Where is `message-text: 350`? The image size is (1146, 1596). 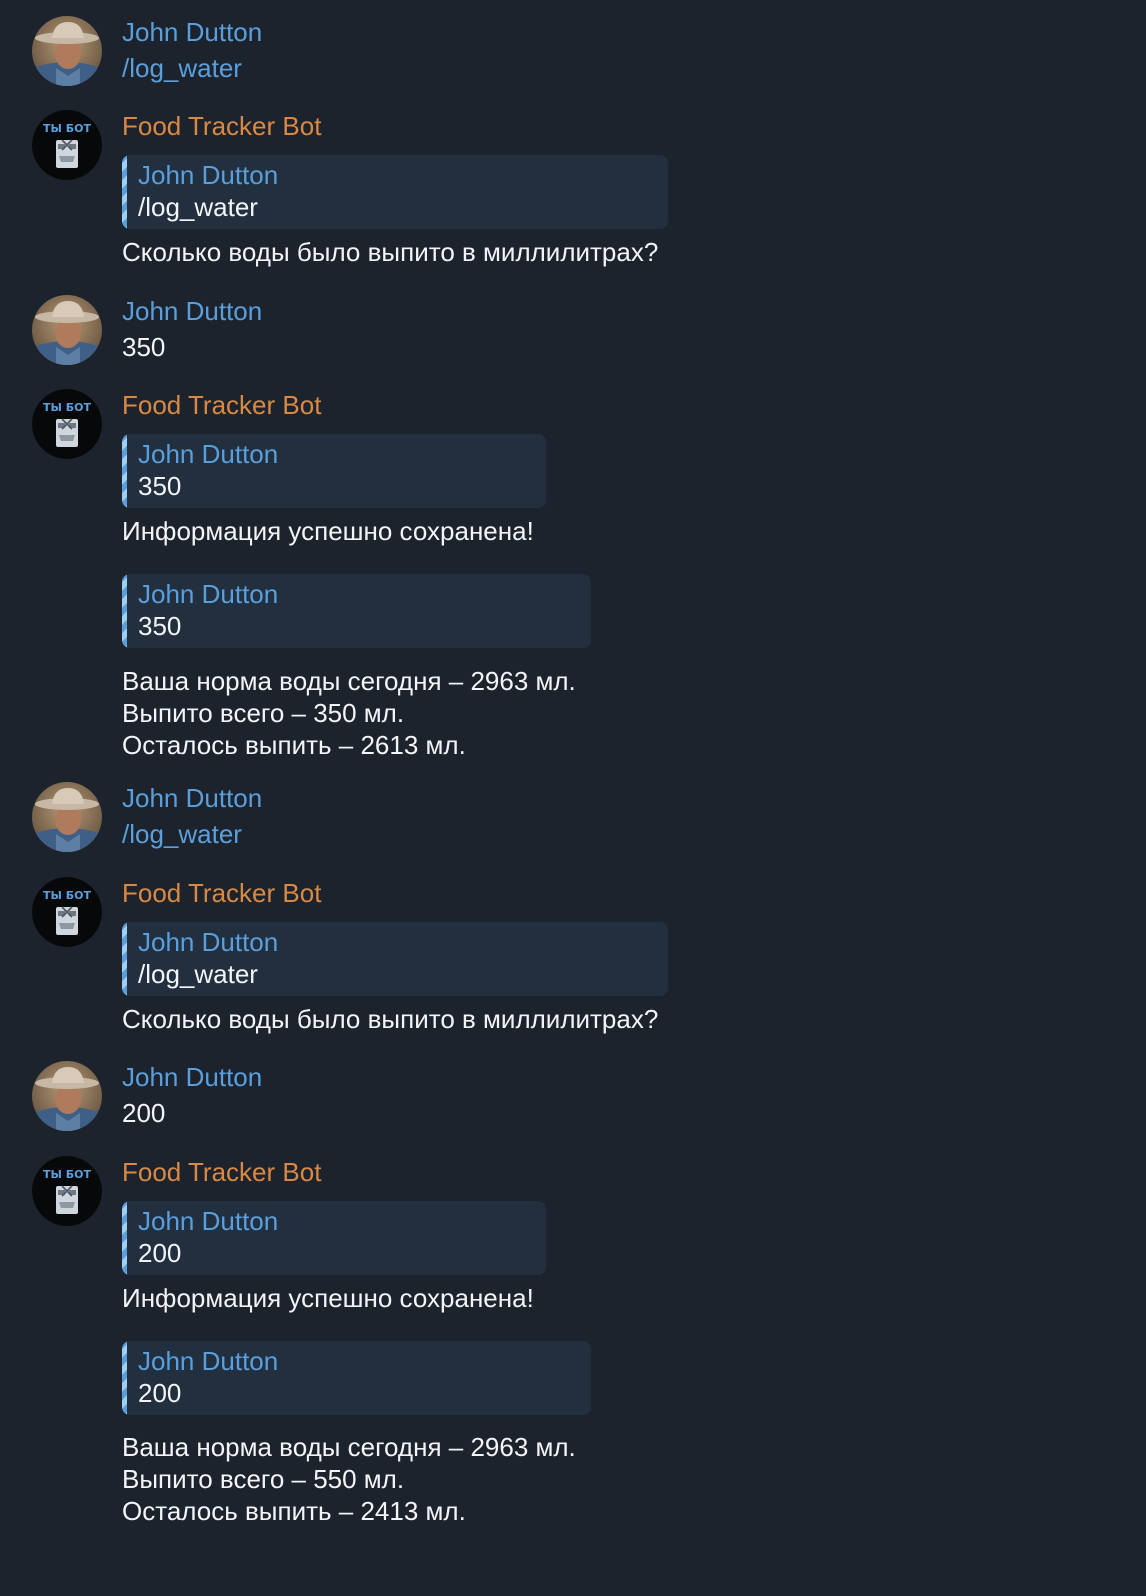 message-text: 350 is located at coordinates (144, 347).